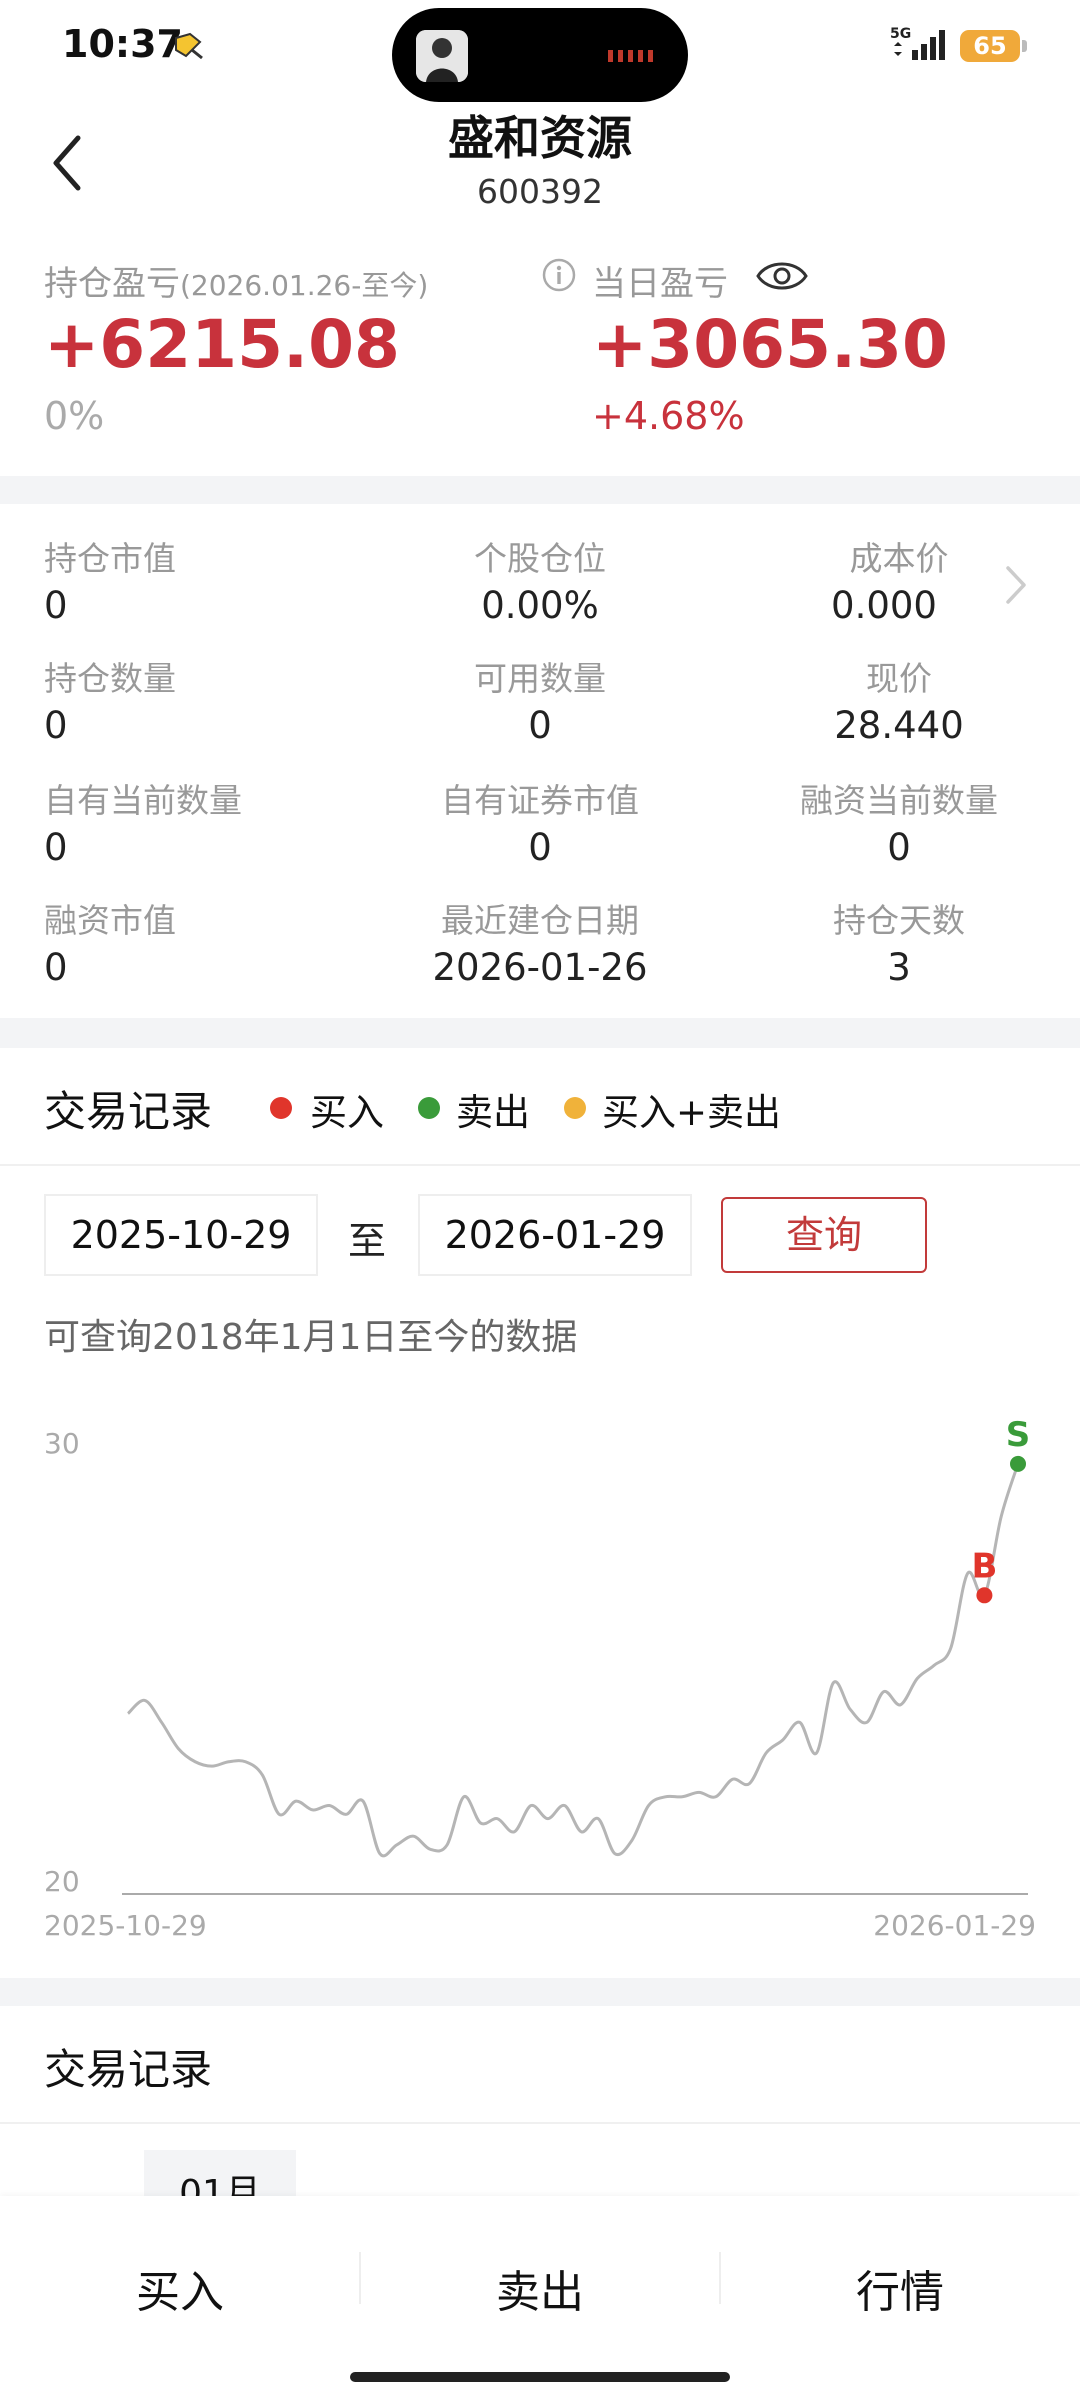  What do you see at coordinates (56, 605) in the screenshot?
I see `market-value: 0` at bounding box center [56, 605].